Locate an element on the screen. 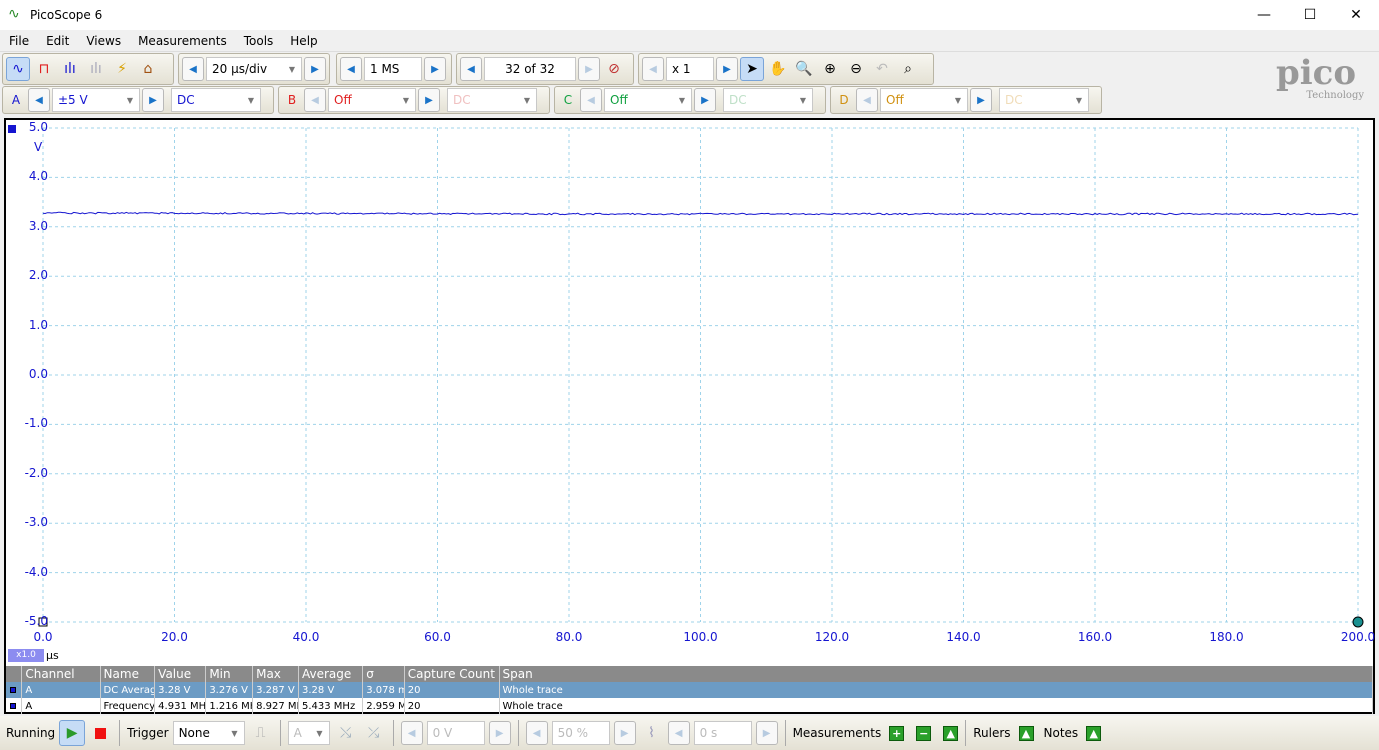 This screenshot has height=750, width=1379. measurements-toggle-button: ▲ is located at coordinates (950, 733).